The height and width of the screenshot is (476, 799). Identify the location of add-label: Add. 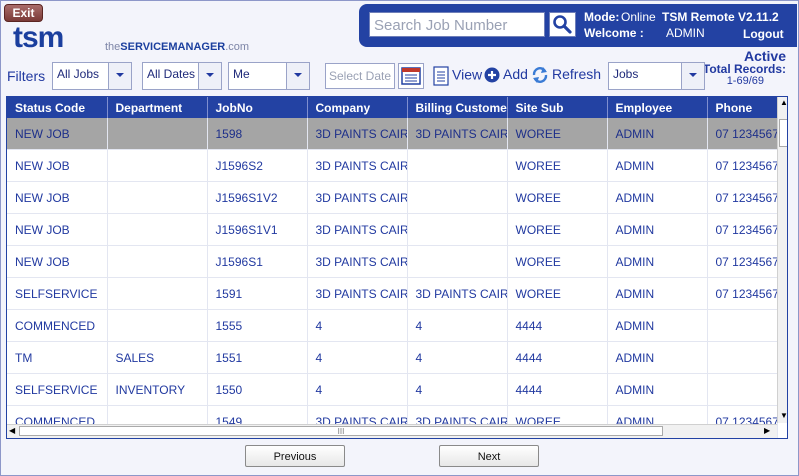
(515, 74).